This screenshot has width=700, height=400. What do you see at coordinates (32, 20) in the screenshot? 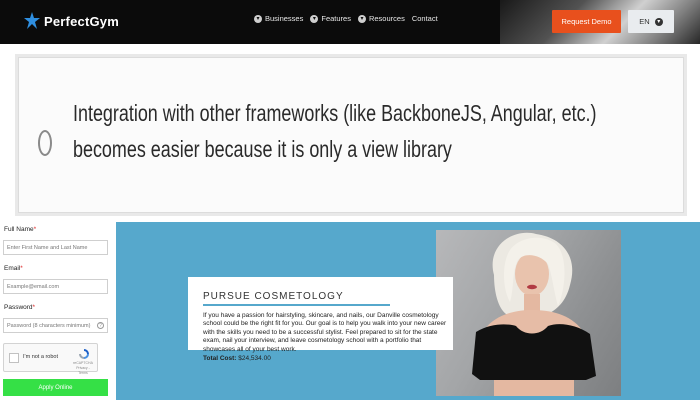
I see `star-logo-icon` at bounding box center [32, 20].